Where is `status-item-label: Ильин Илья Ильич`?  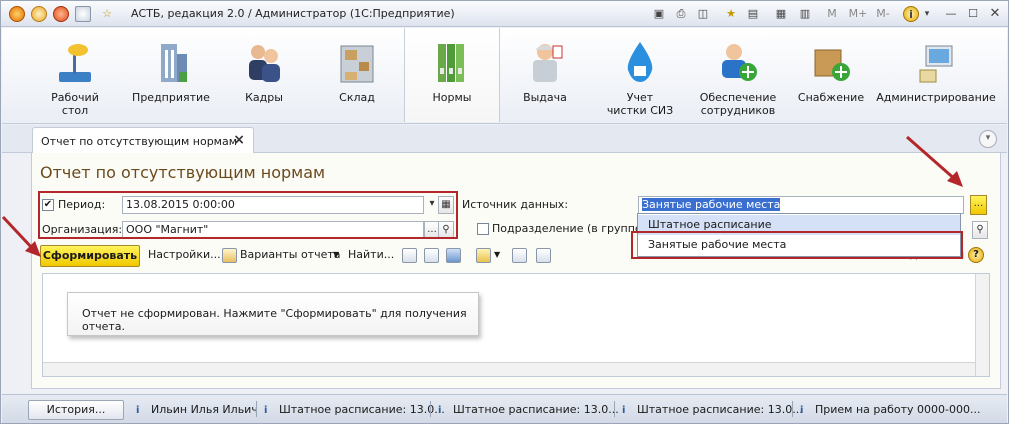 status-item-label: Ильин Илья Ильич is located at coordinates (204, 409).